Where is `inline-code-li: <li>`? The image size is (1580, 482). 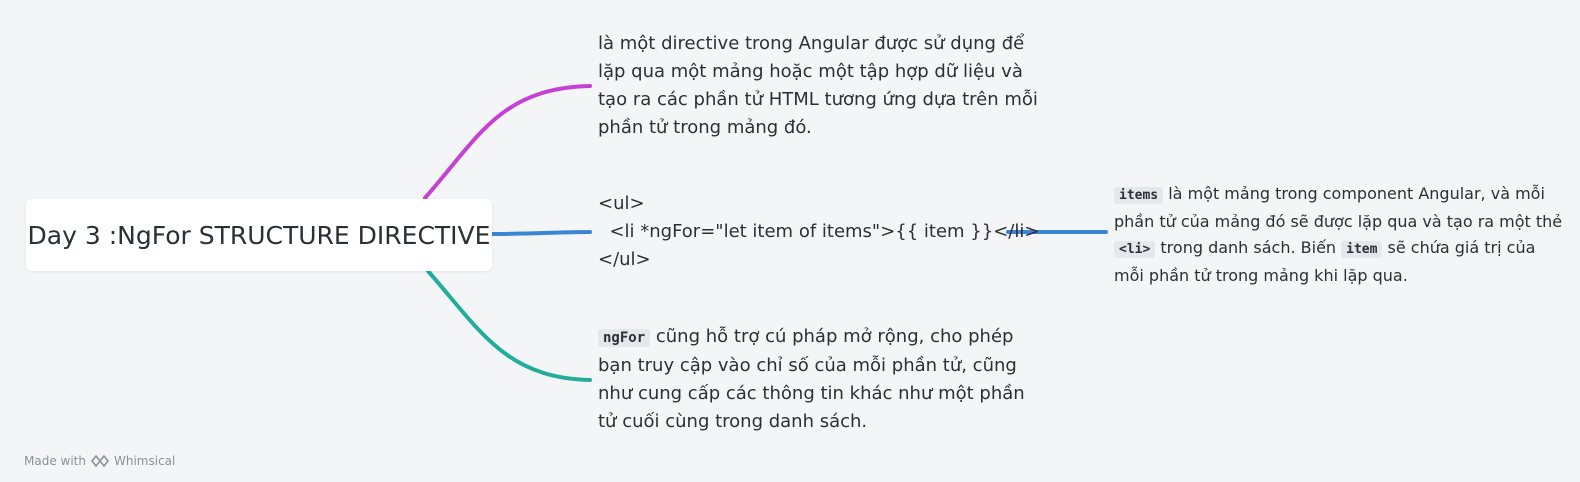
inline-code-li: <li> is located at coordinates (1135, 249).